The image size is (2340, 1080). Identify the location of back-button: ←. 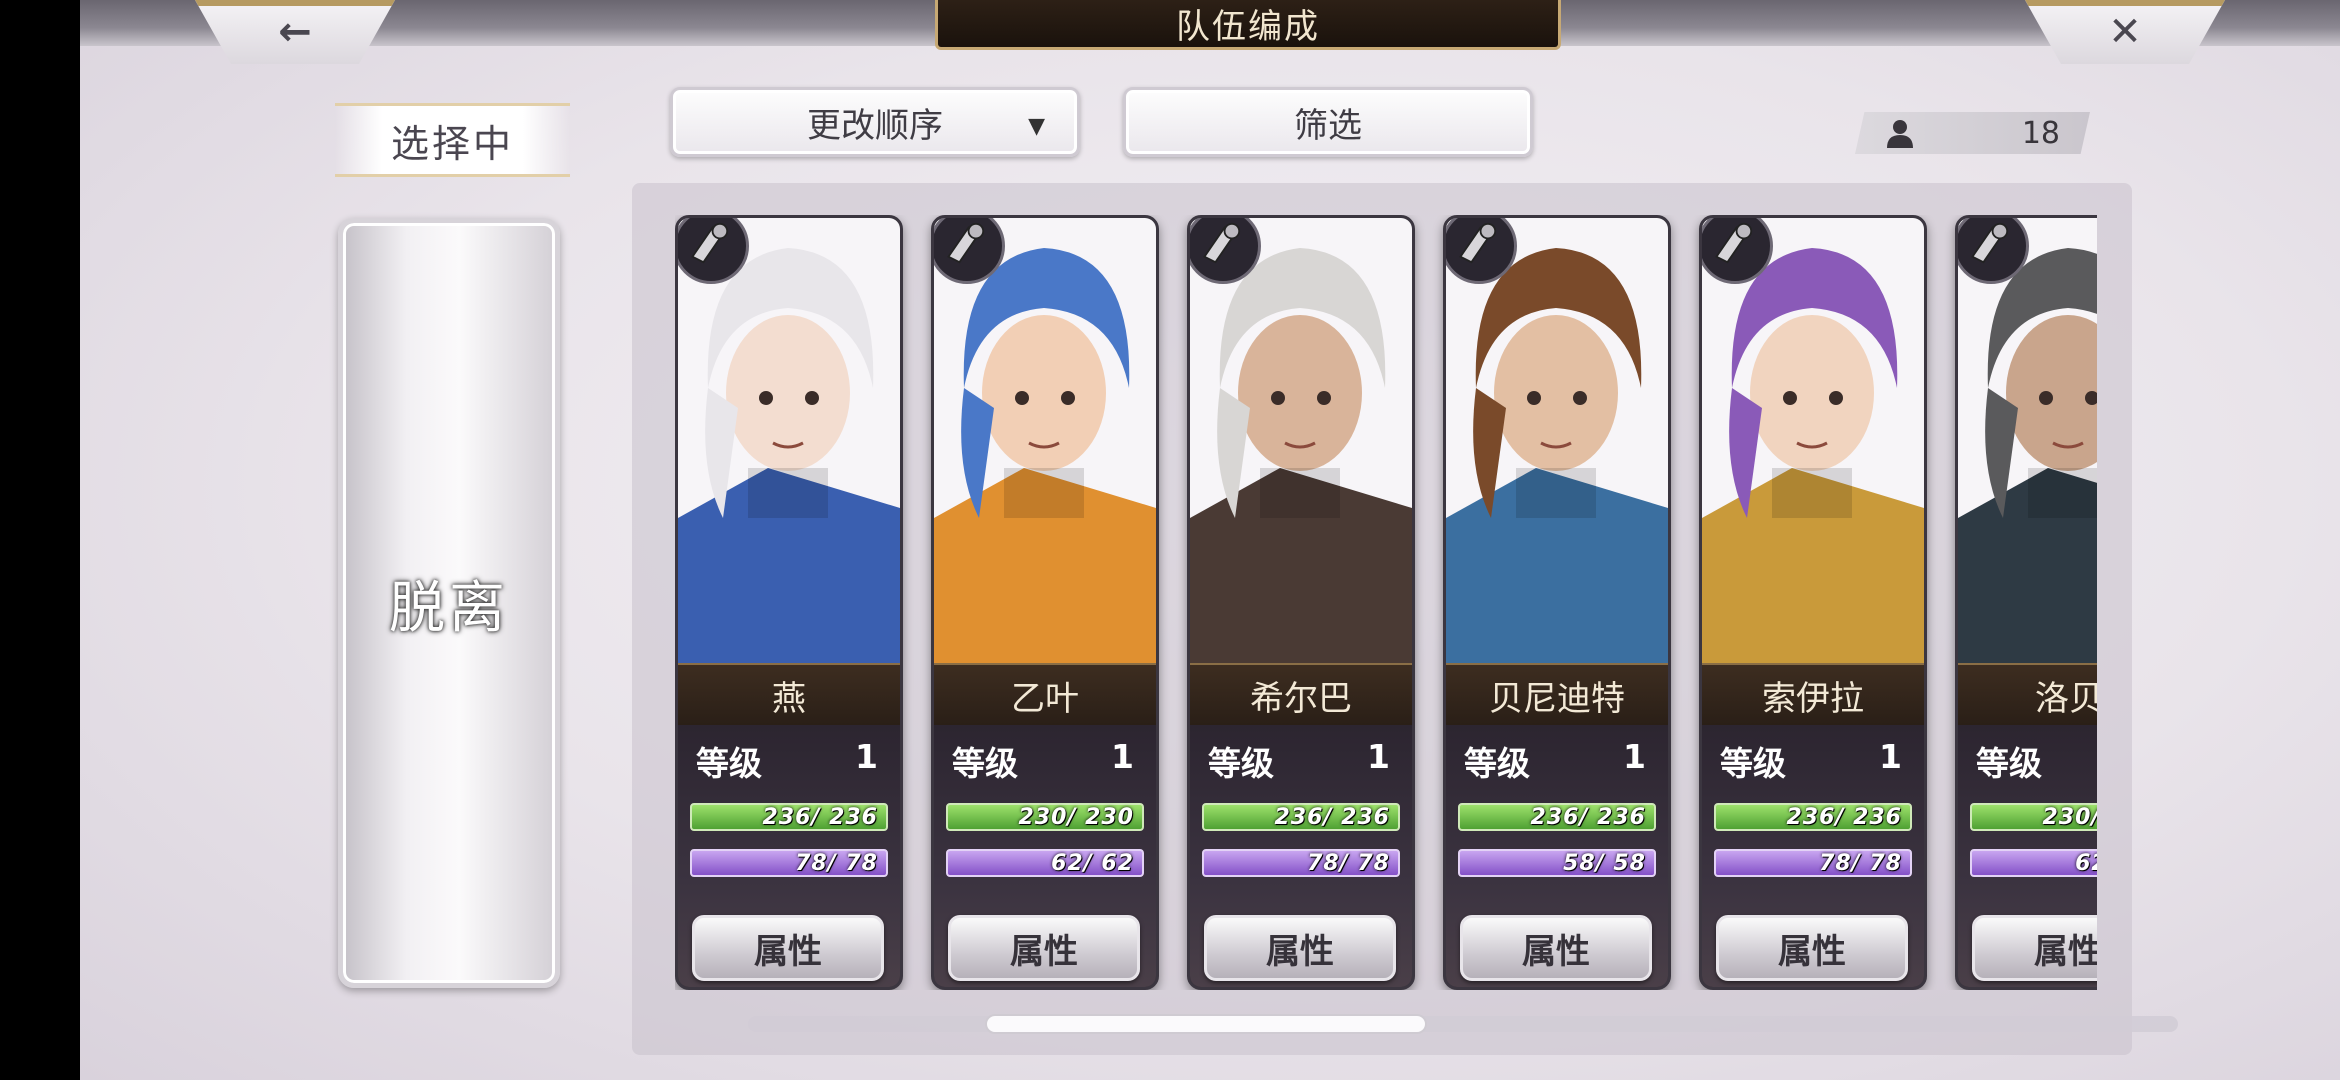
(295, 32).